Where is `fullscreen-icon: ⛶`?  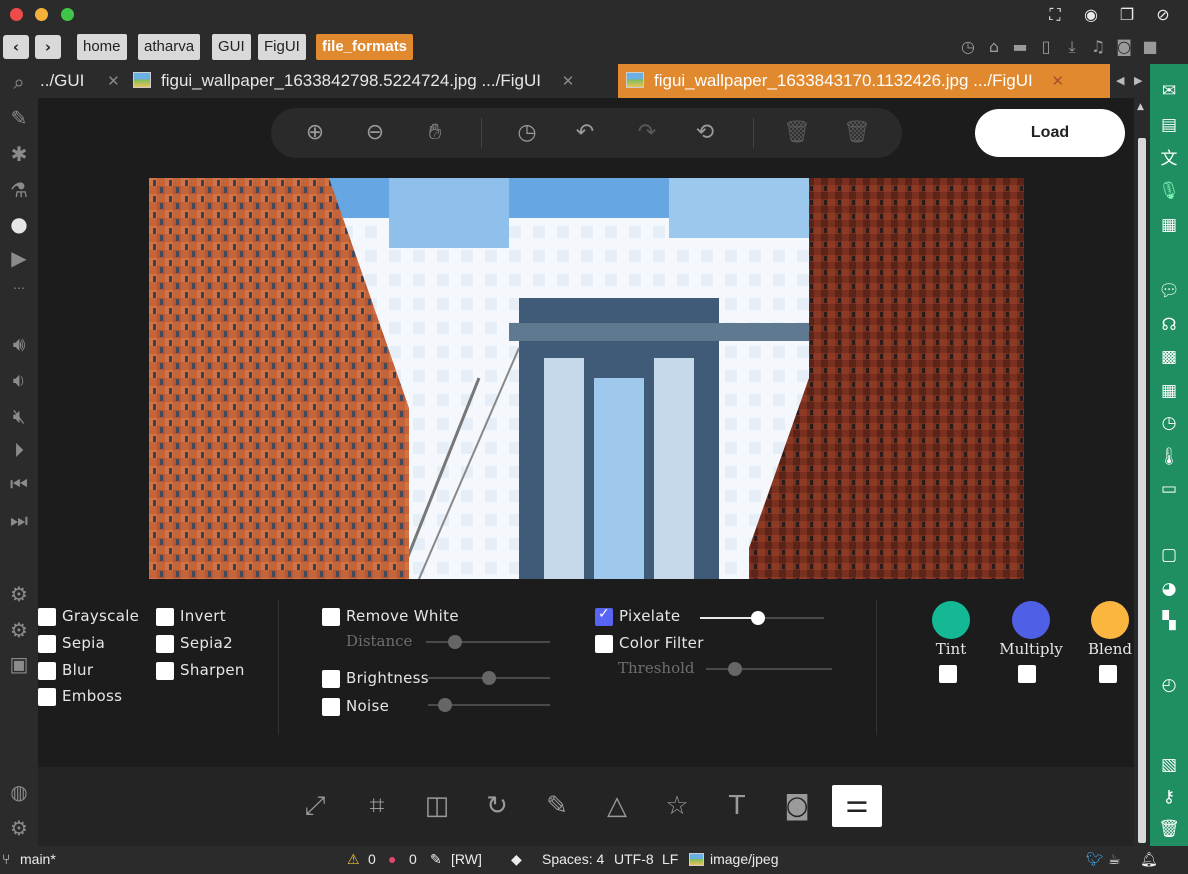
fullscreen-icon: ⛶ is located at coordinates (1055, 15).